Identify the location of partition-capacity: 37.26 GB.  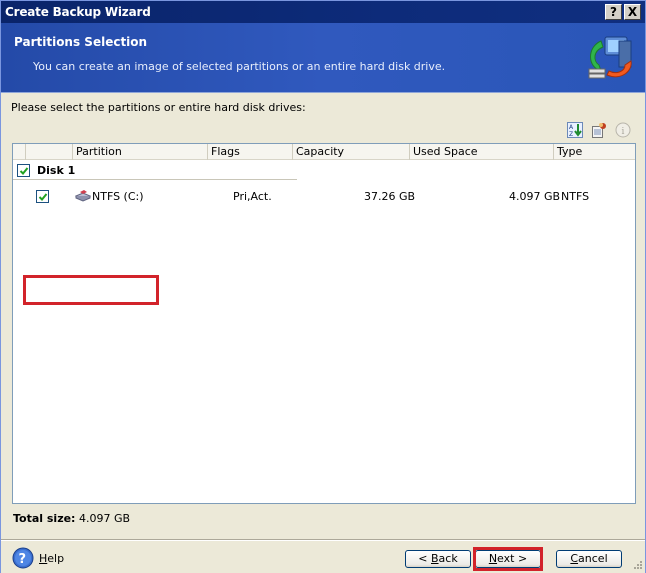
(390, 196).